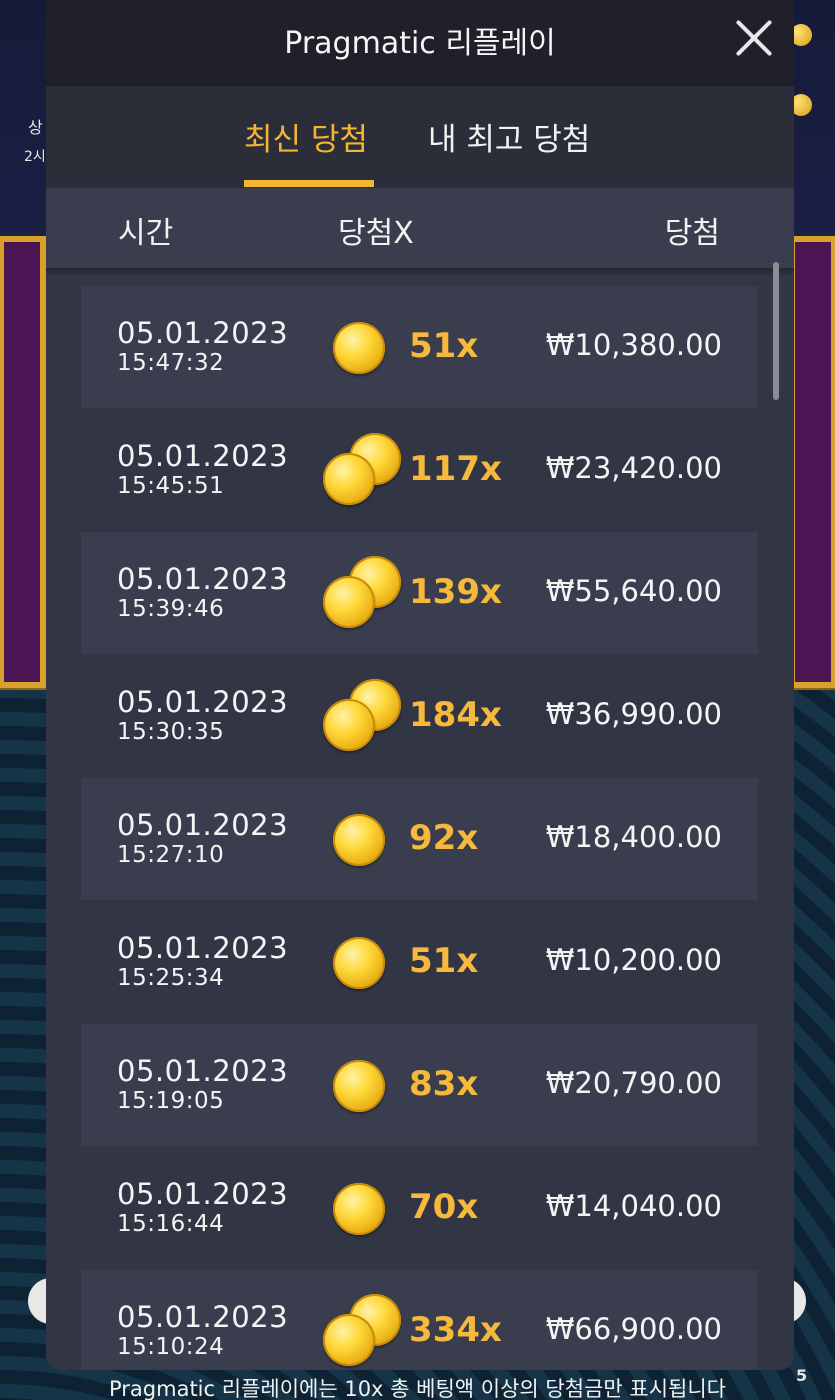  I want to click on scrollbar, so click(776, 331).